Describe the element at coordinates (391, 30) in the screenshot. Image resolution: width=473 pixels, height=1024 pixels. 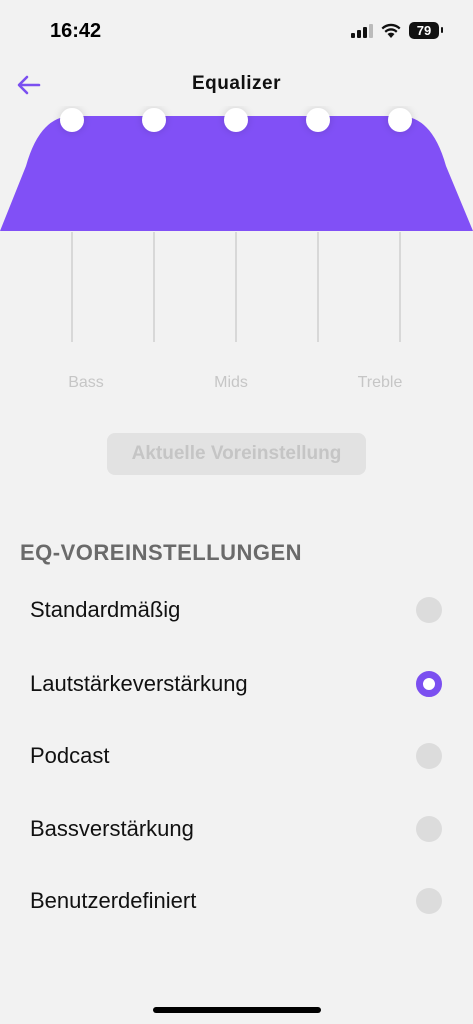
I see `wifi-icon` at that location.